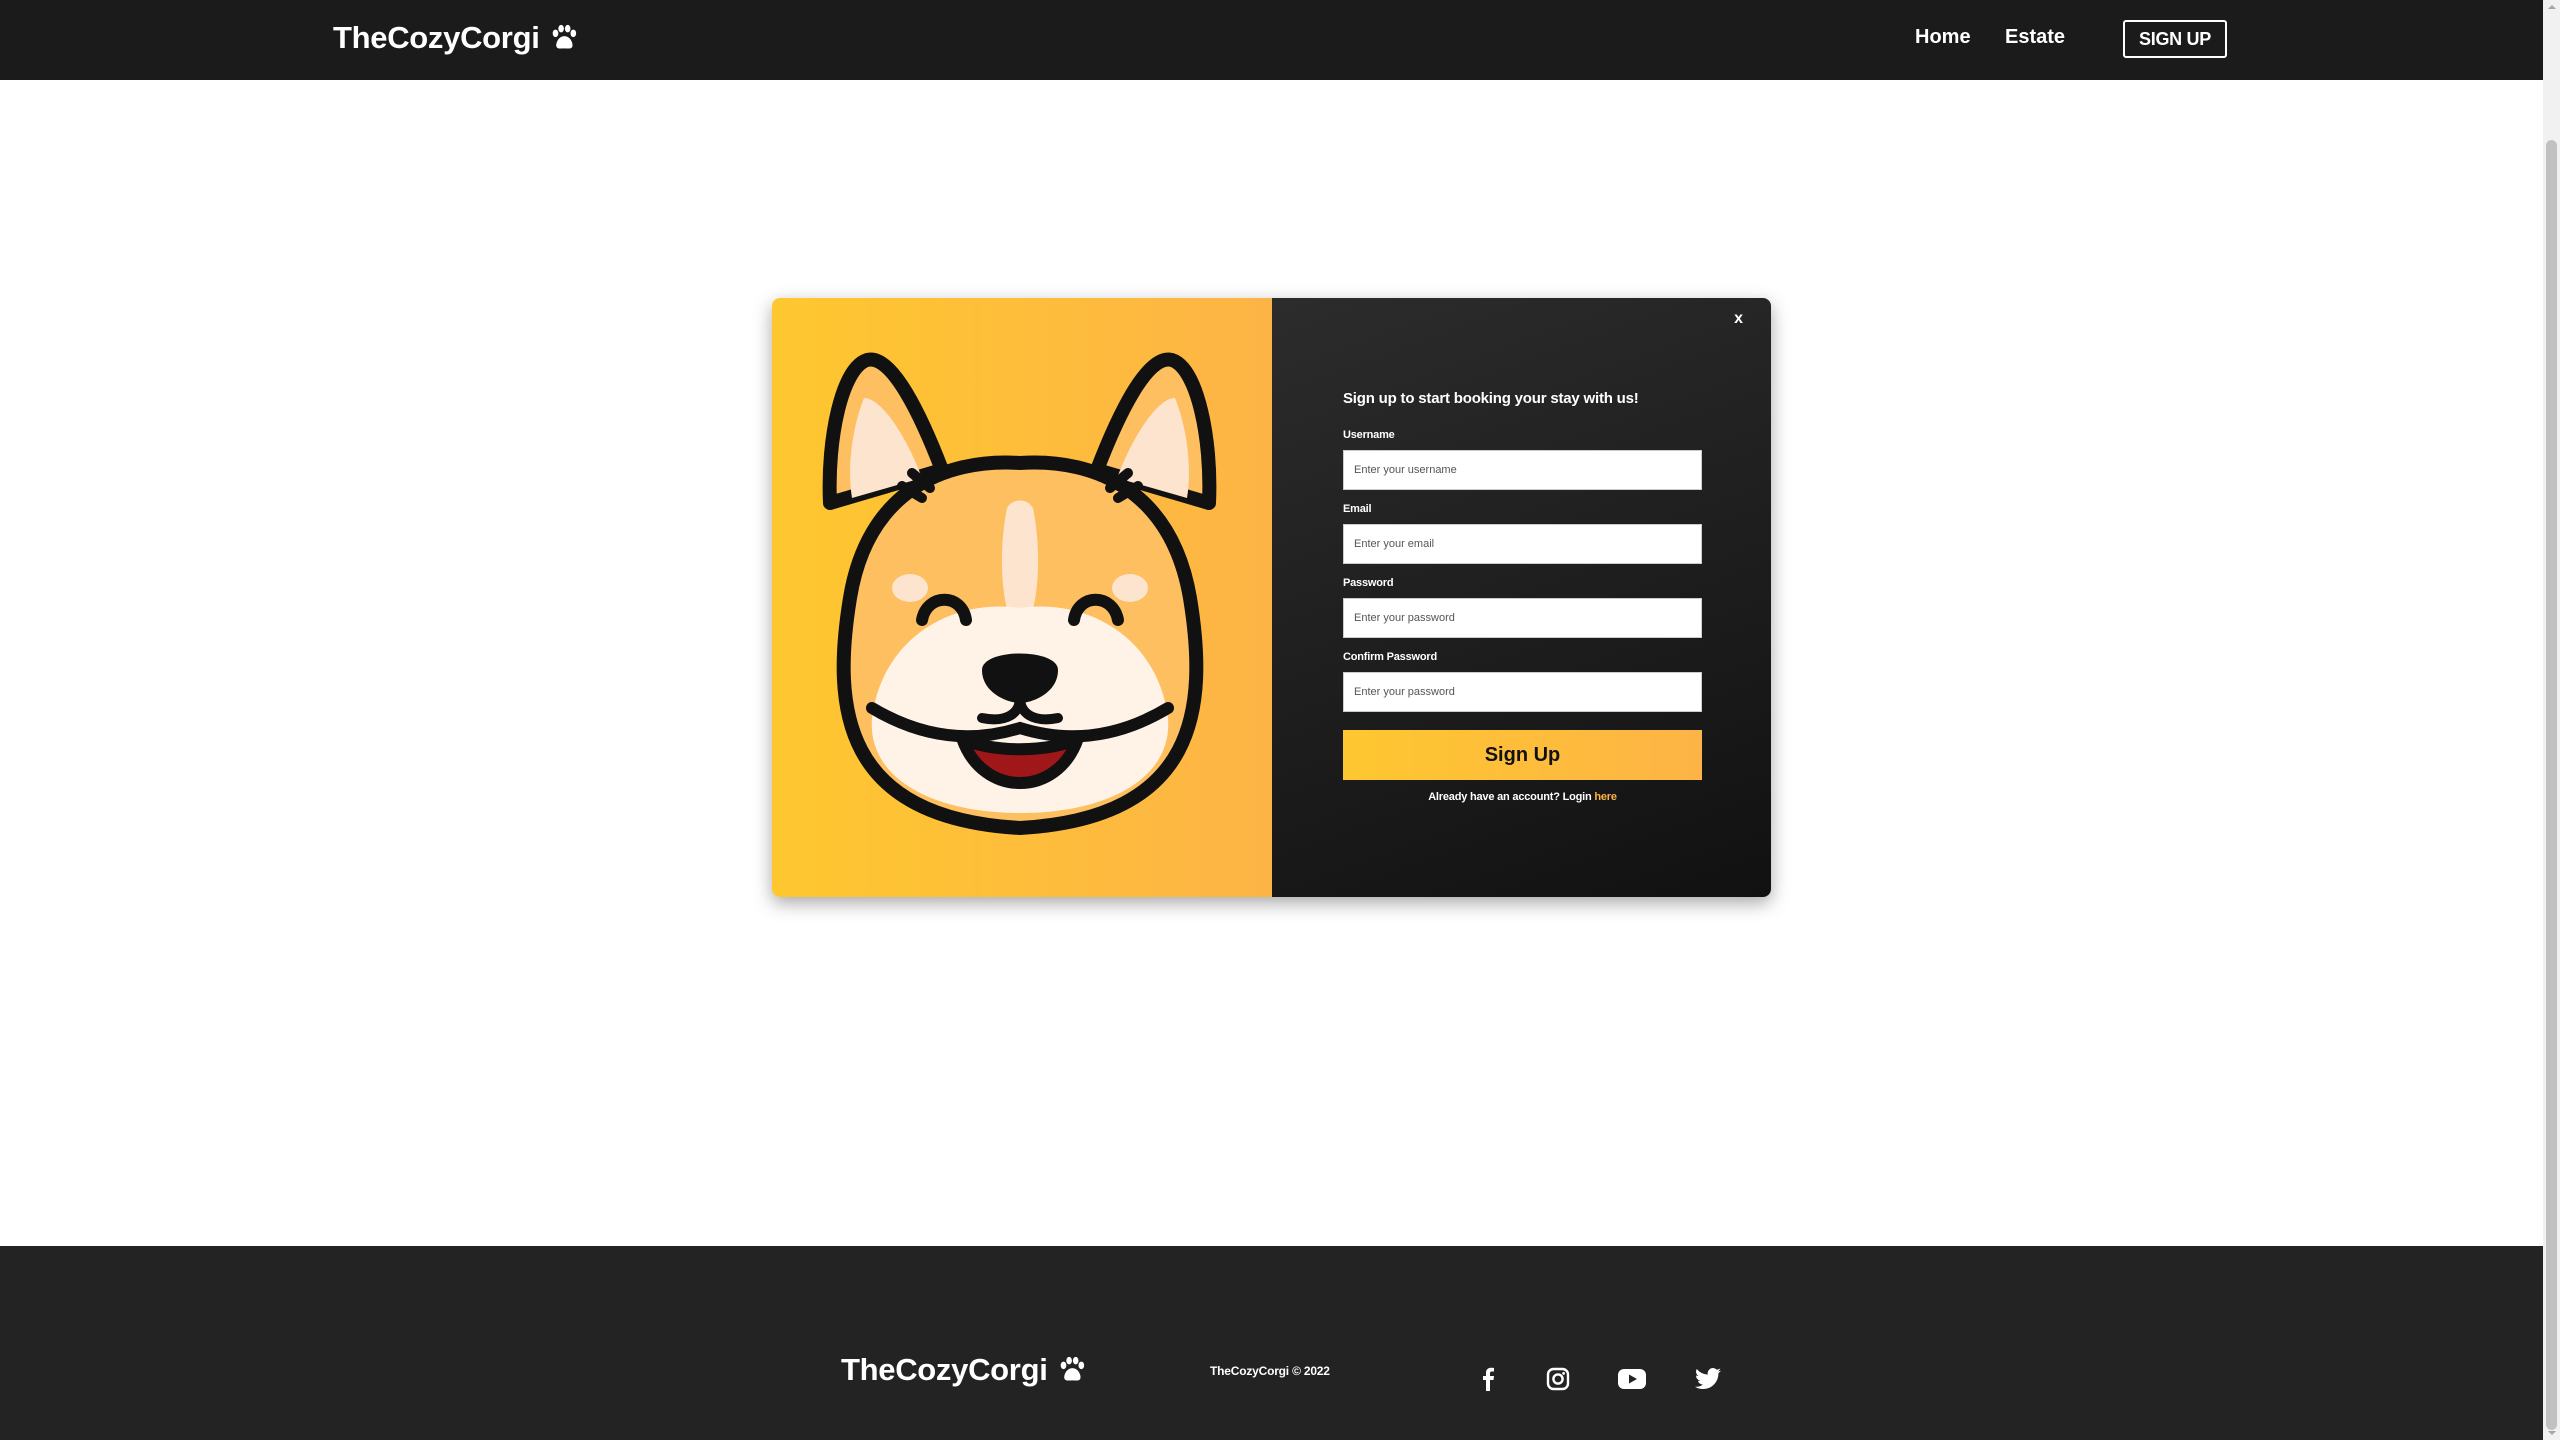 This screenshot has height=1440, width=2560. What do you see at coordinates (1357, 509) in the screenshot?
I see `email-label: Email` at bounding box center [1357, 509].